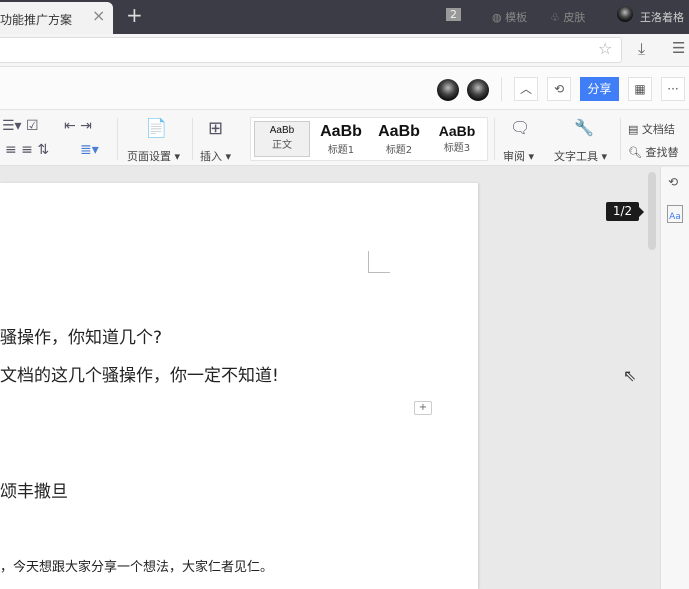 This screenshot has height=589, width=689. I want to click on review-button: 审阅 ▾, so click(518, 156).